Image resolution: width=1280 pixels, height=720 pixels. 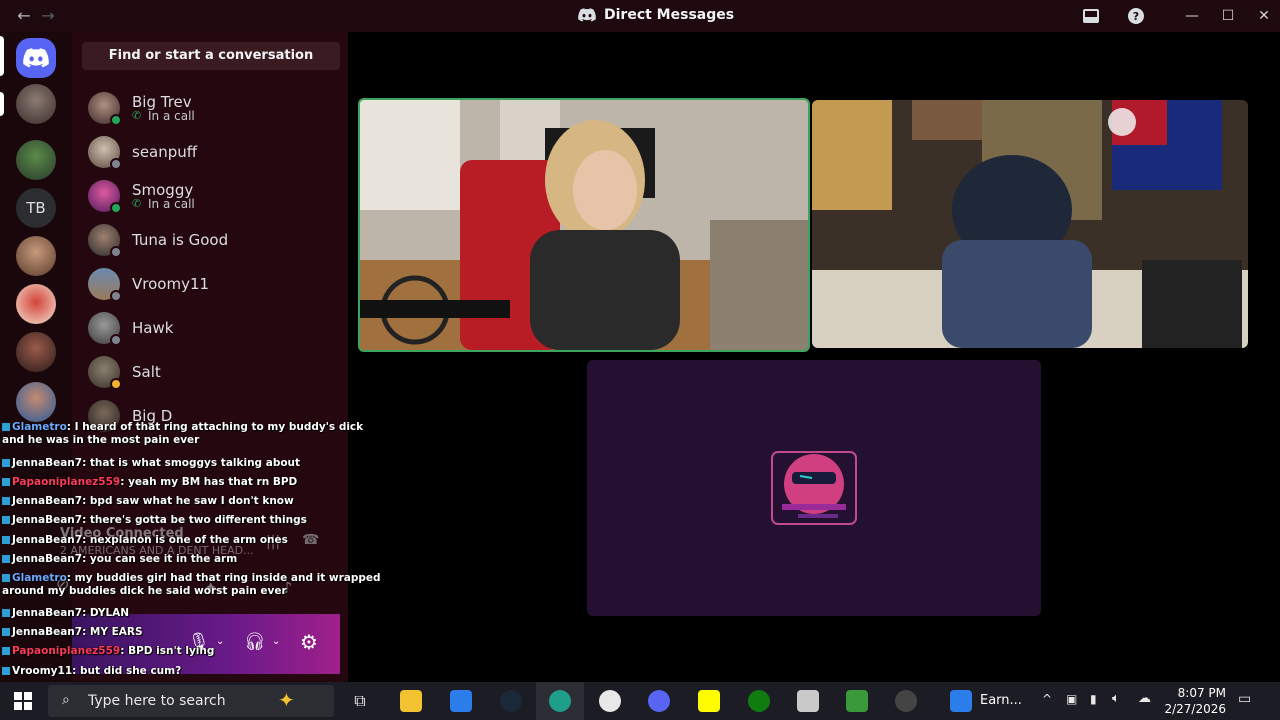 What do you see at coordinates (906, 701) in the screenshot?
I see `recorder-icon` at bounding box center [906, 701].